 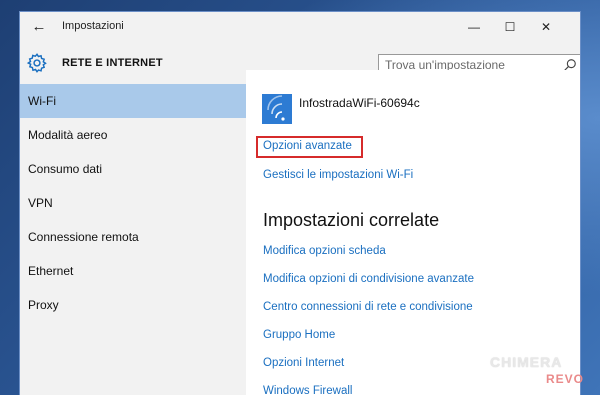 What do you see at coordinates (307, 390) in the screenshot?
I see `related-link: Windows Firewall` at bounding box center [307, 390].